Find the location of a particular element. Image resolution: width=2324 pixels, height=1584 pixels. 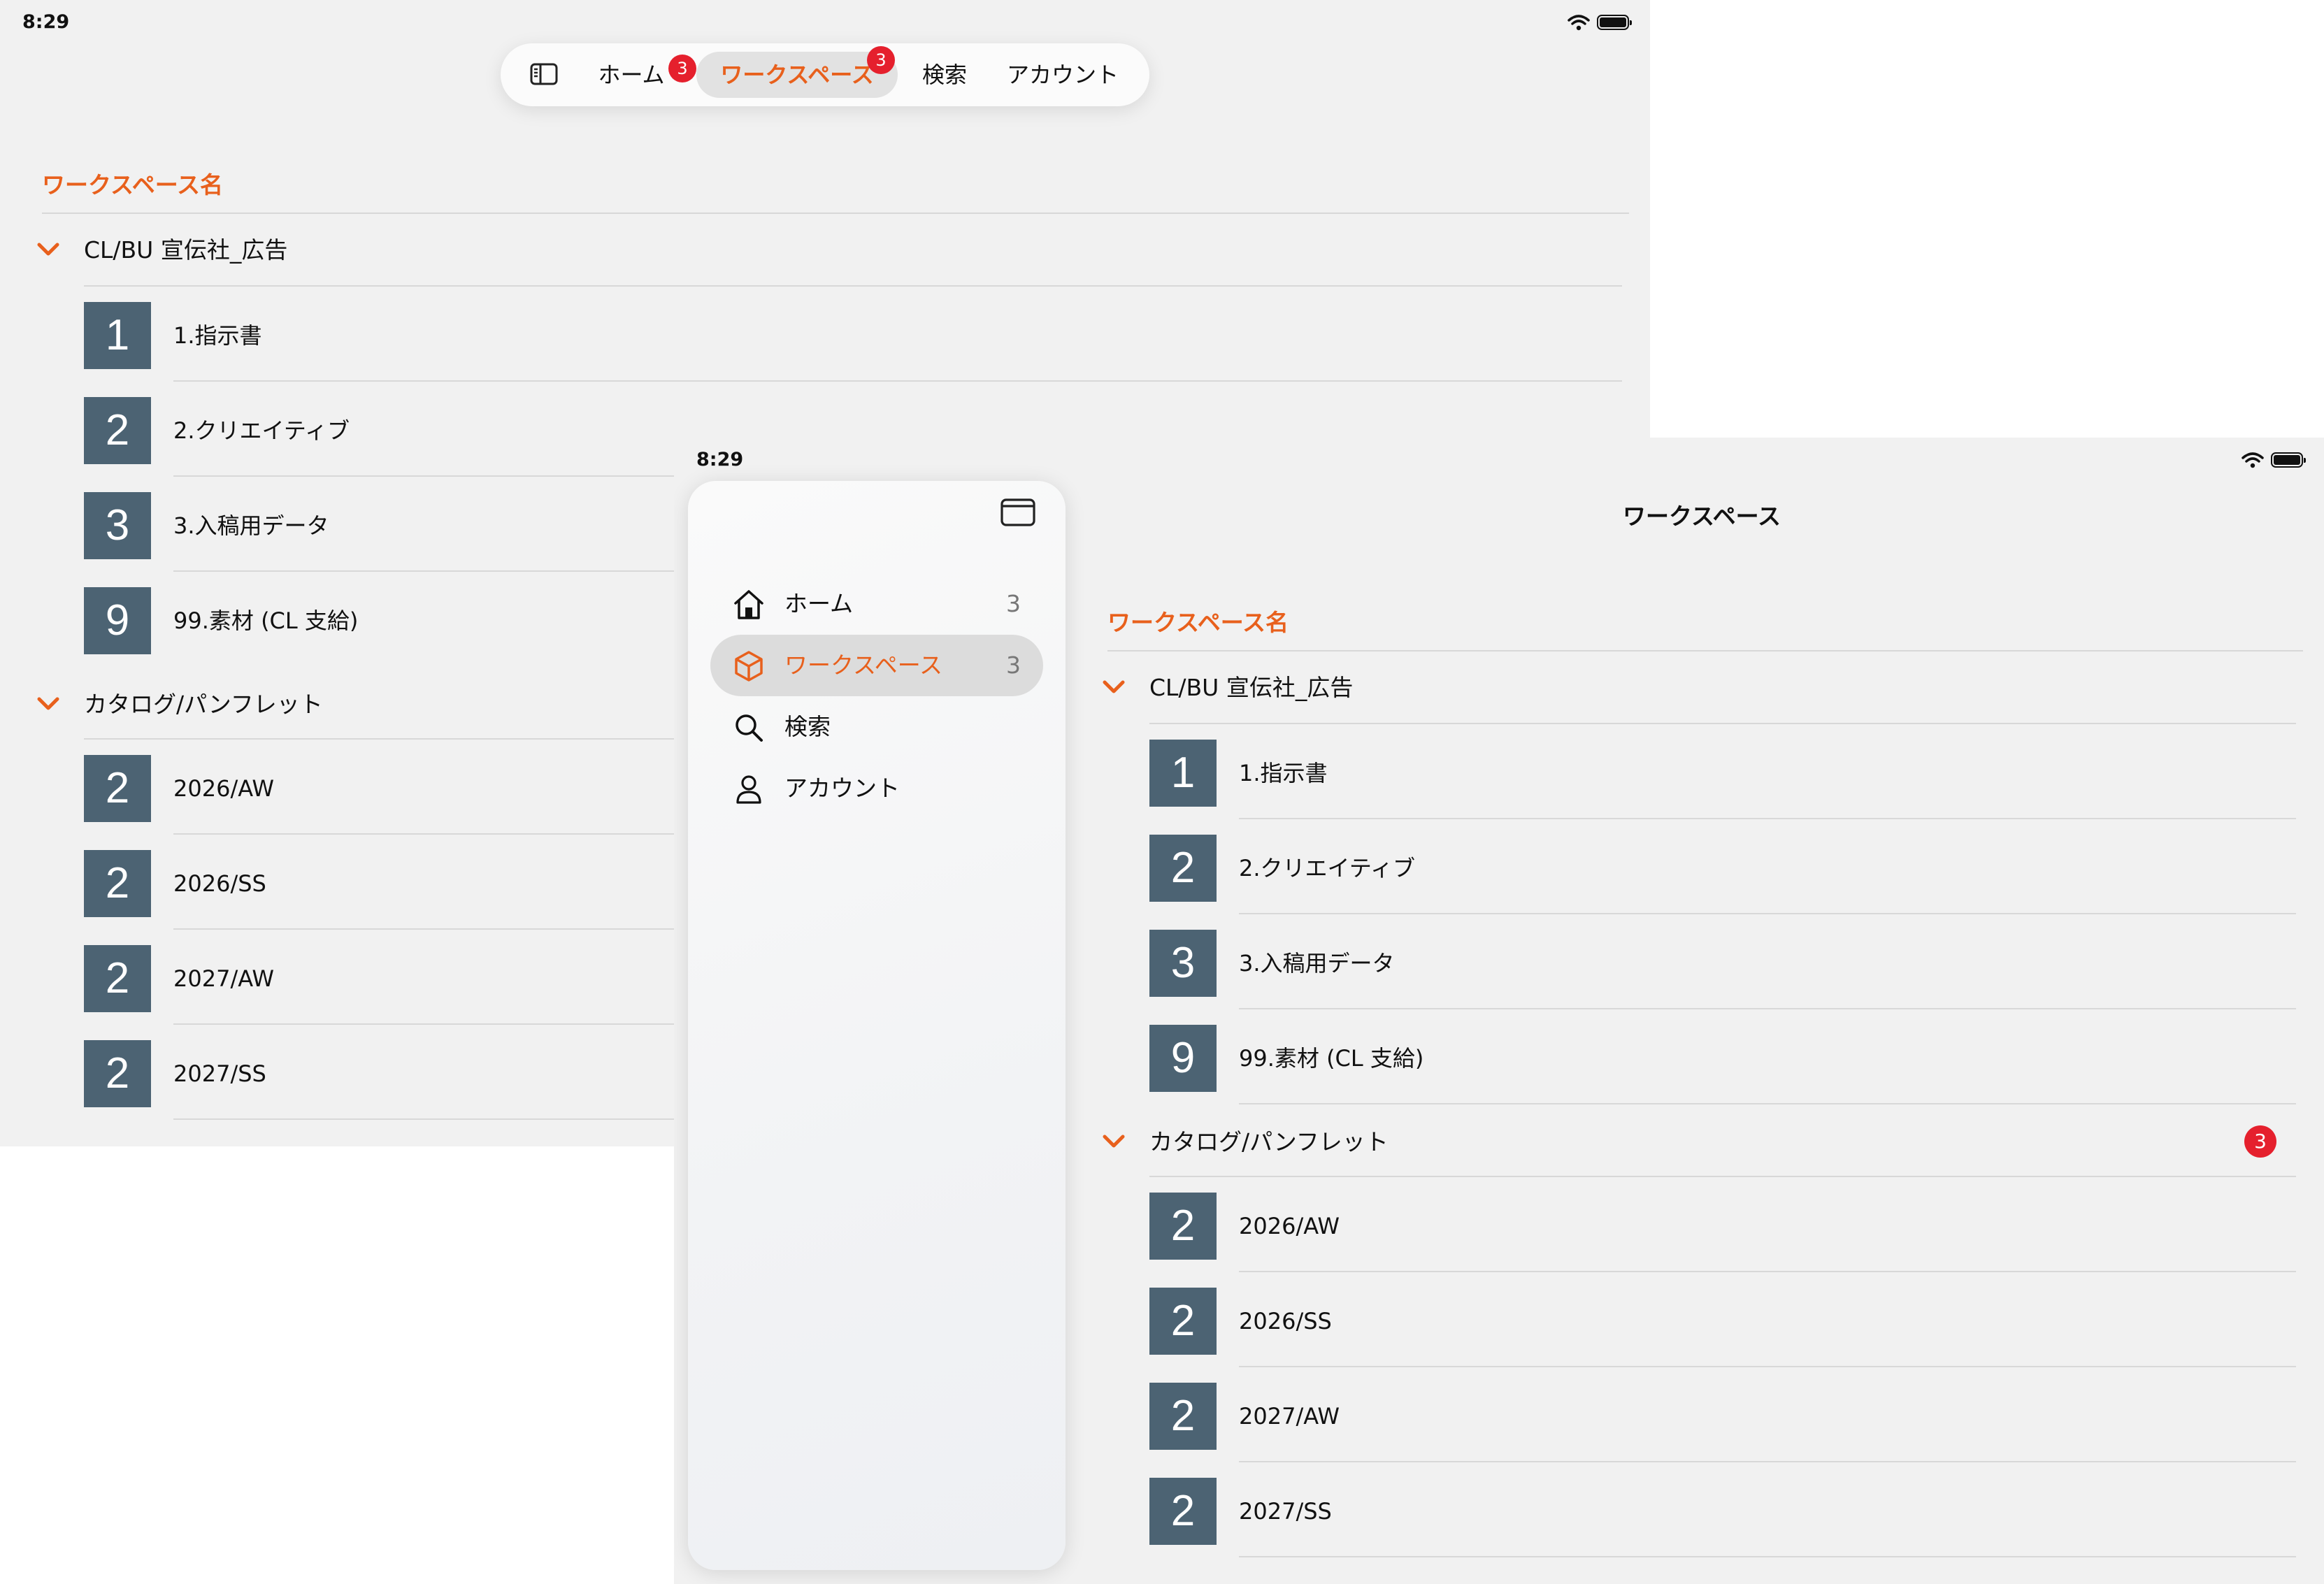

tab-bar: ホーム 3 ワークスペース 3 検索 アカウント is located at coordinates (825, 74).